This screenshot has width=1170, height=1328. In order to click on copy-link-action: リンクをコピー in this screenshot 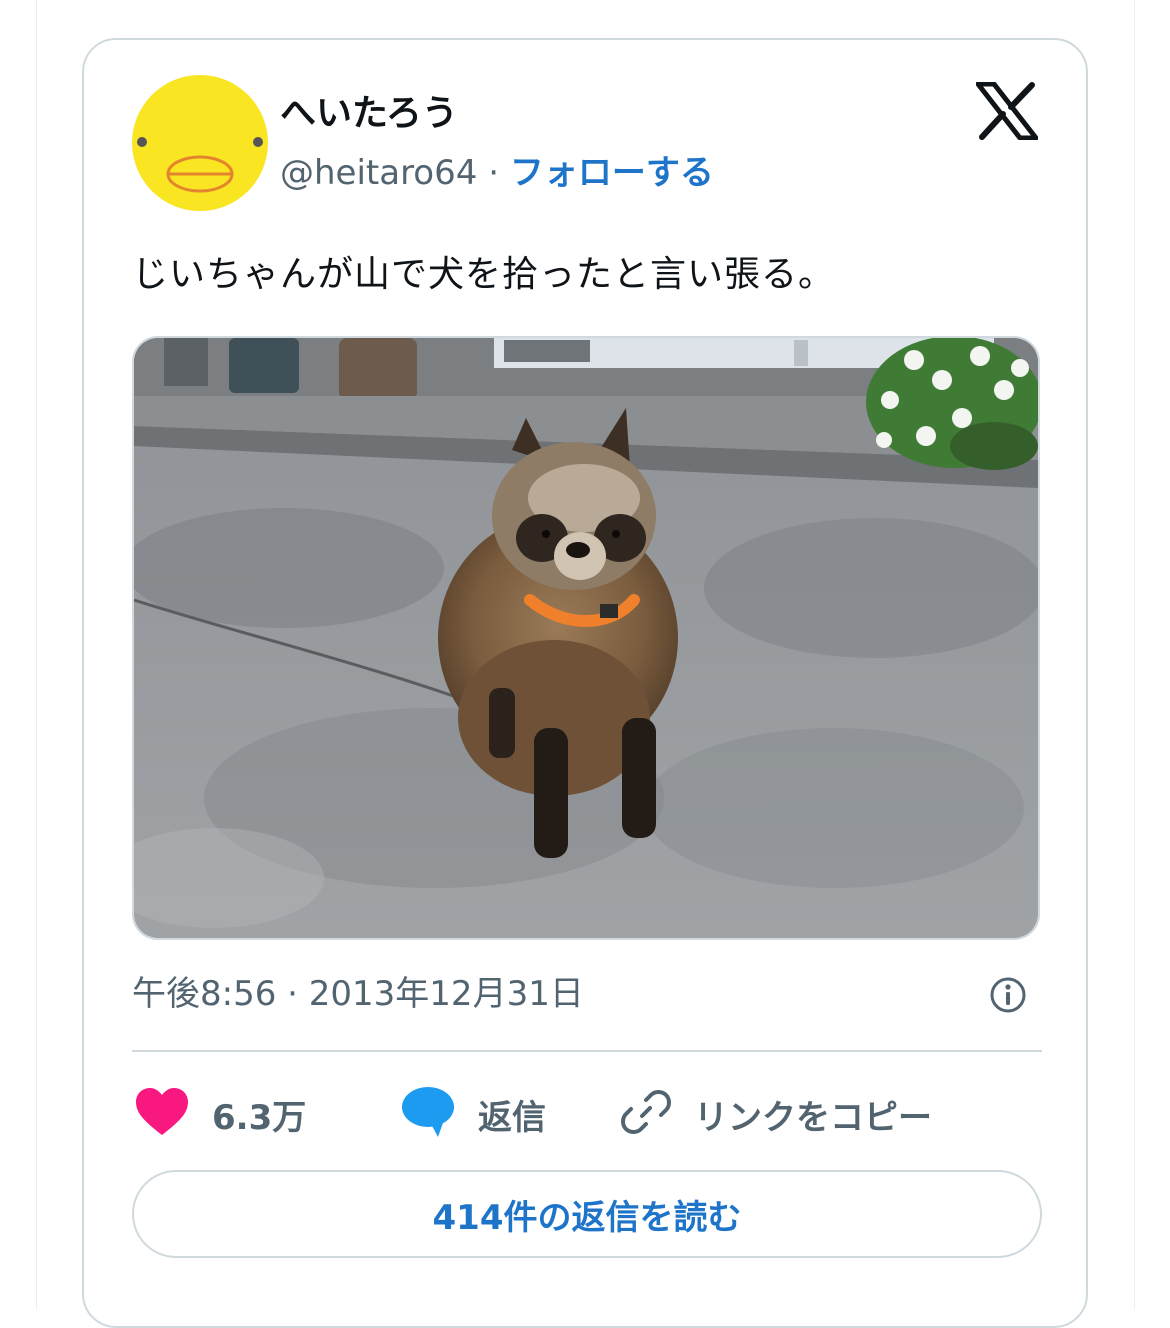, I will do `click(776, 1114)`.